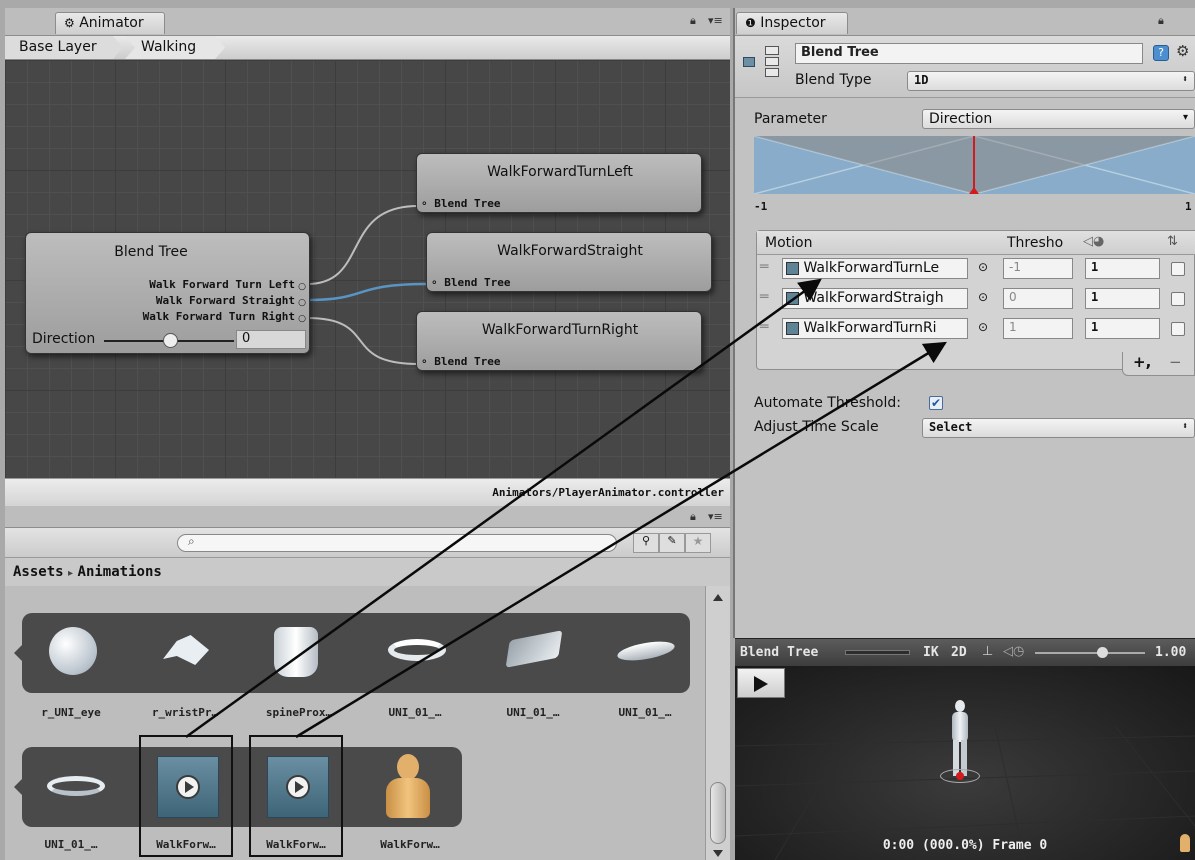  I want to click on port-turn-right: ∘ Blend Tree, so click(461, 361).